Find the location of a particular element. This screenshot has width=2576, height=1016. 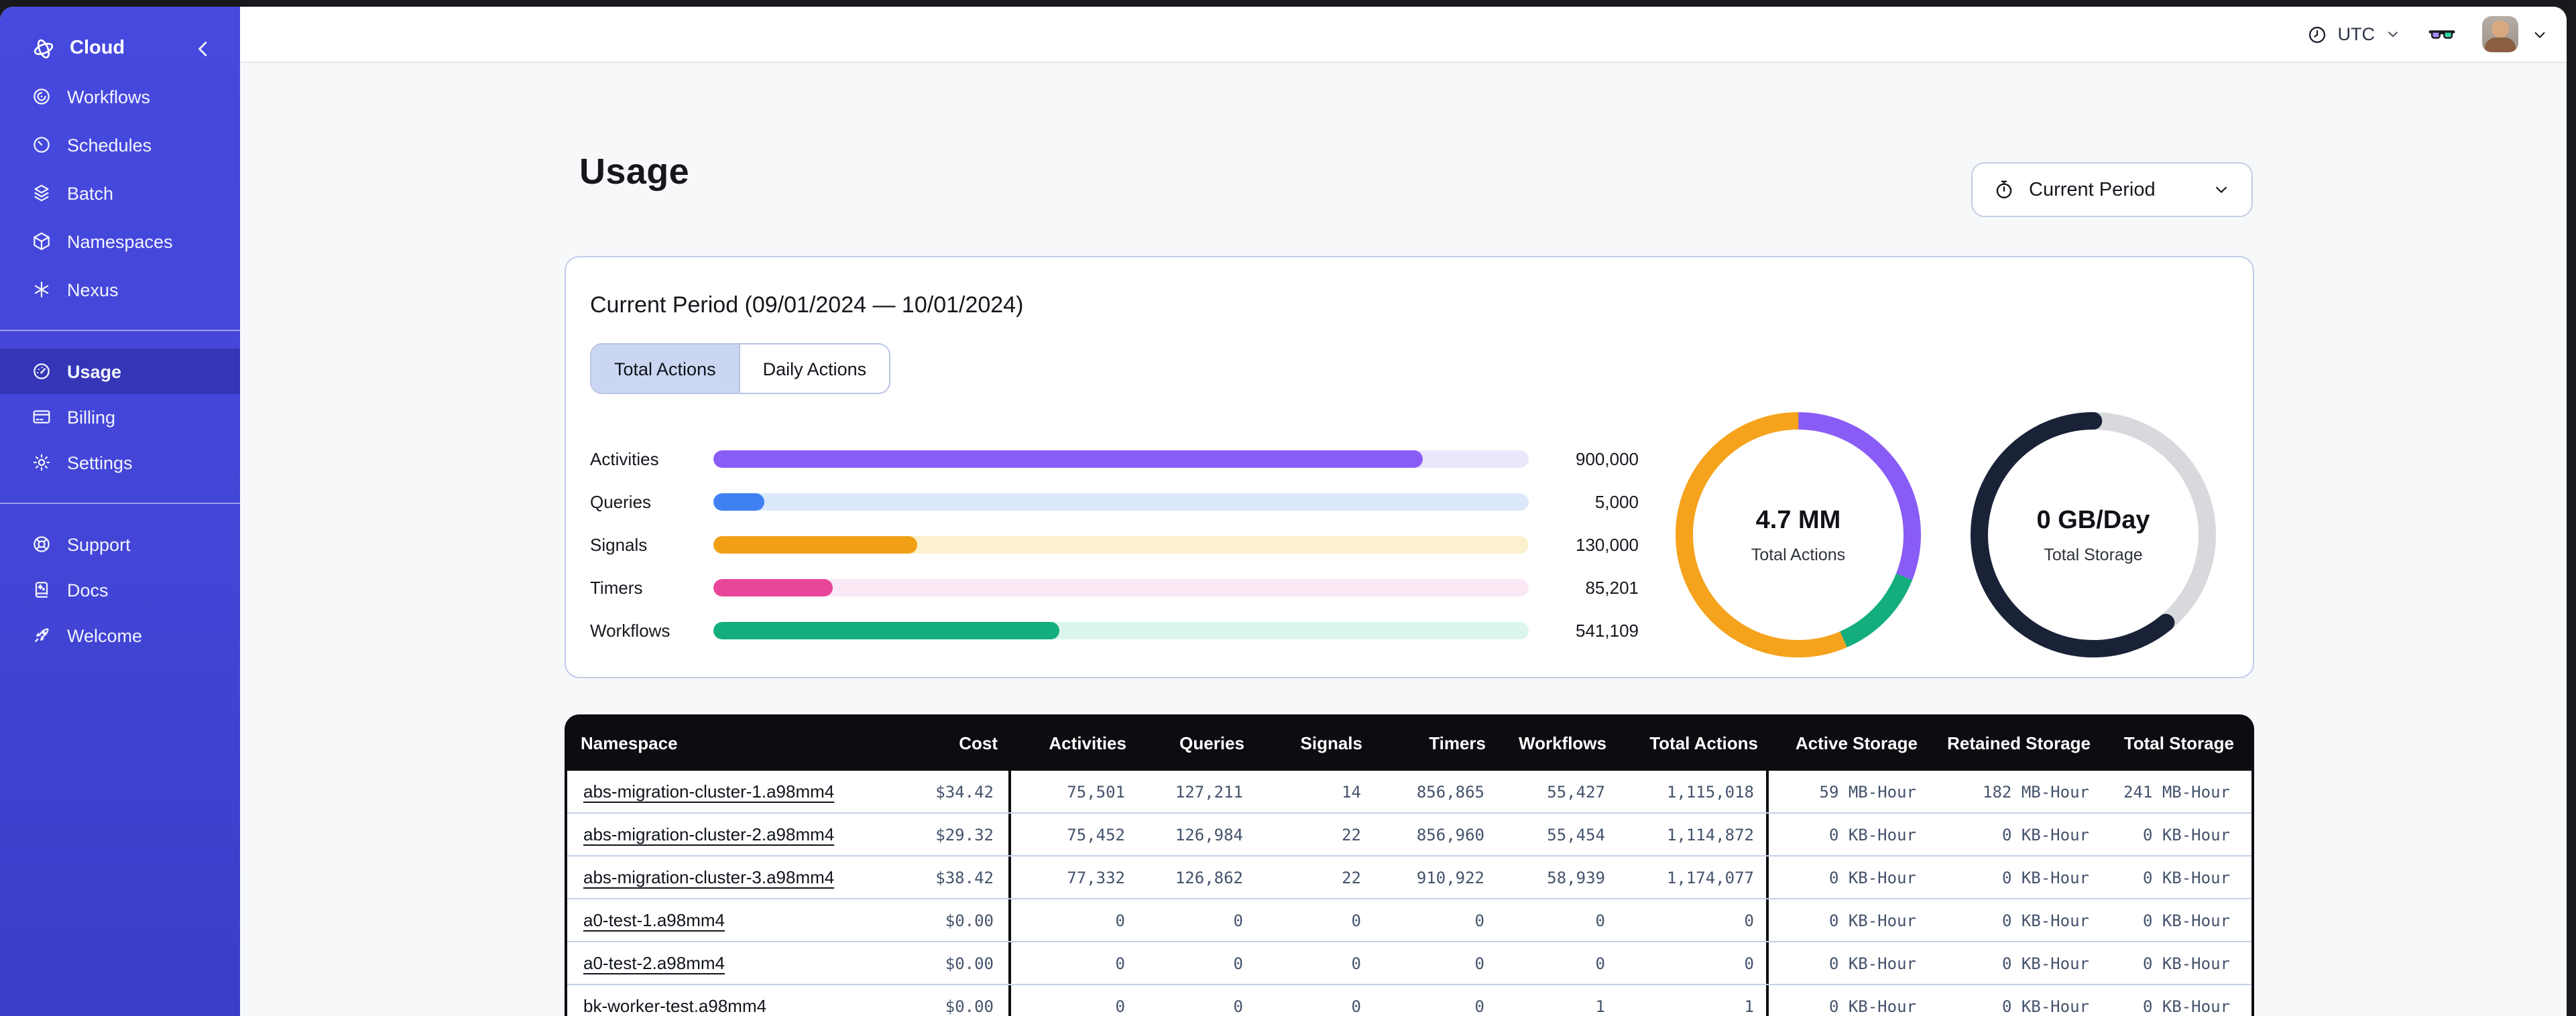

column-header-active-storage: Active Storage is located at coordinates (1856, 743).